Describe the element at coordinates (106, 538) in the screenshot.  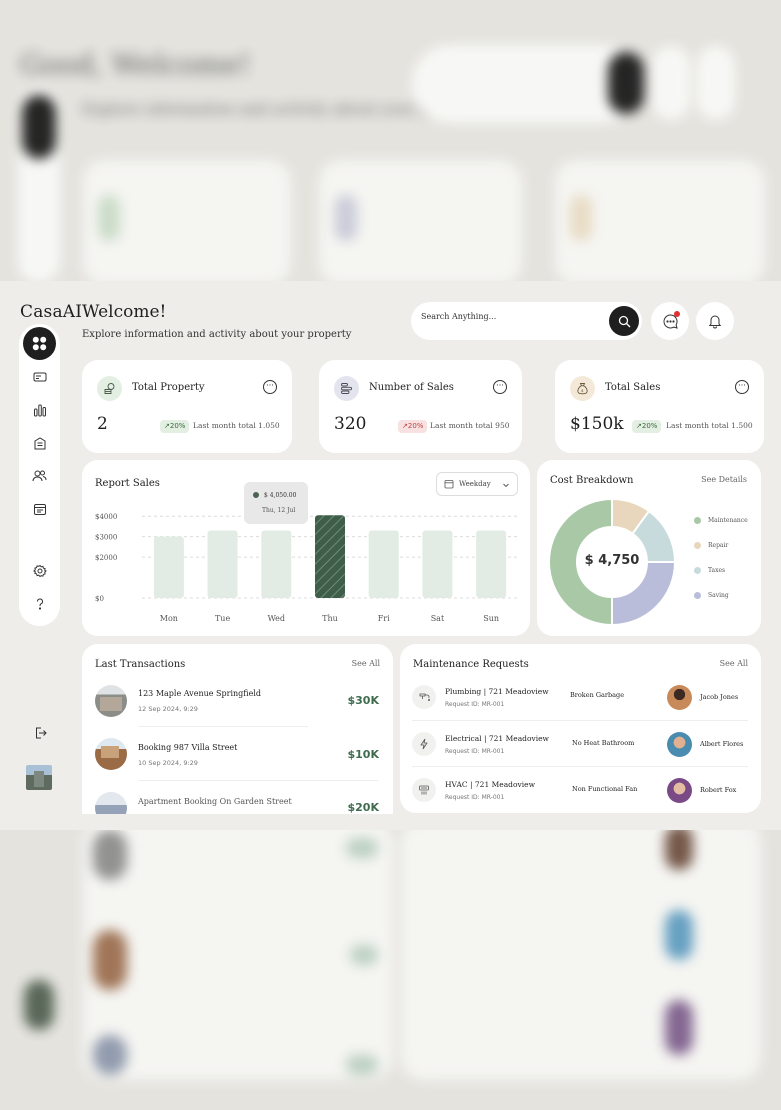
I see `y-tick-label: $3000` at that location.